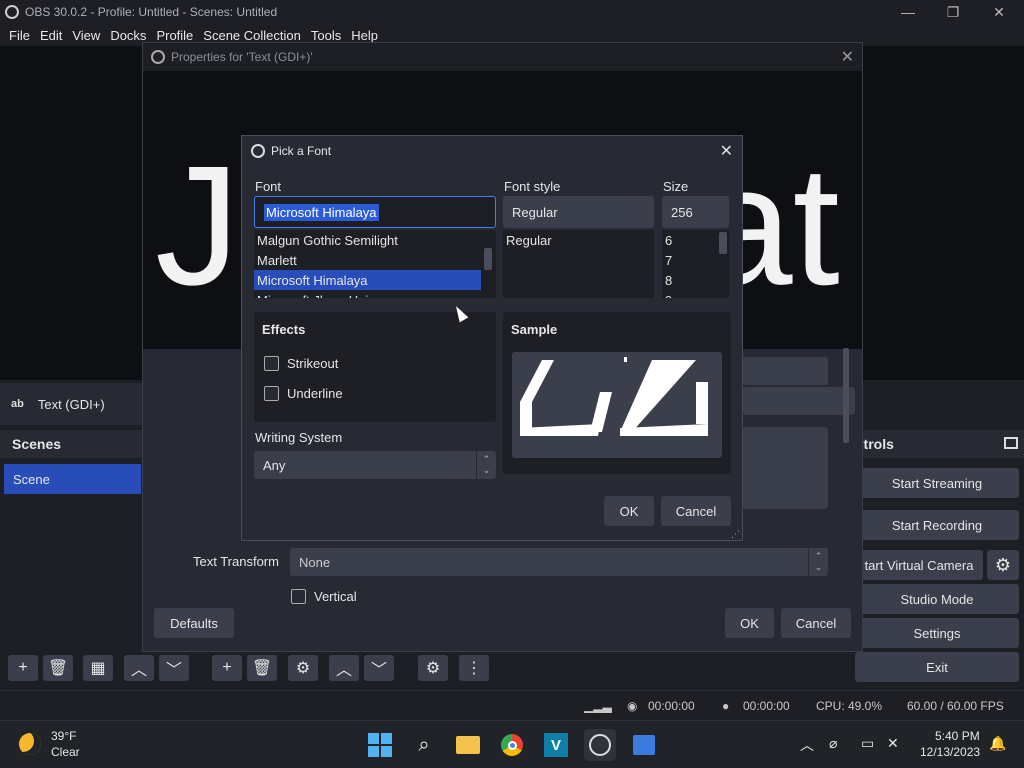 The height and width of the screenshot is (768, 1024). What do you see at coordinates (818, 562) in the screenshot?
I see `chevron-updown-icon: ⌃ ⌄` at bounding box center [818, 562].